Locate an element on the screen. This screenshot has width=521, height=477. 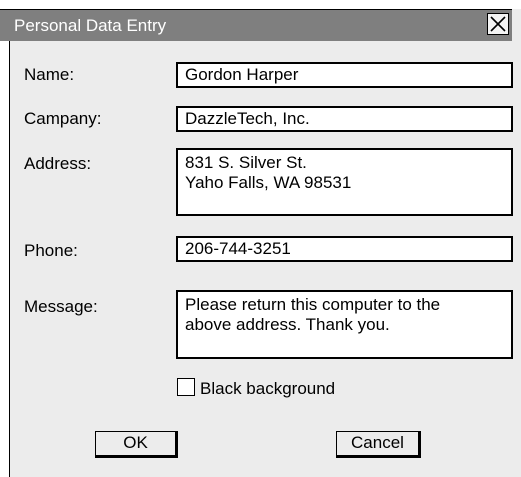
company-label: Campany: is located at coordinates (63, 118).